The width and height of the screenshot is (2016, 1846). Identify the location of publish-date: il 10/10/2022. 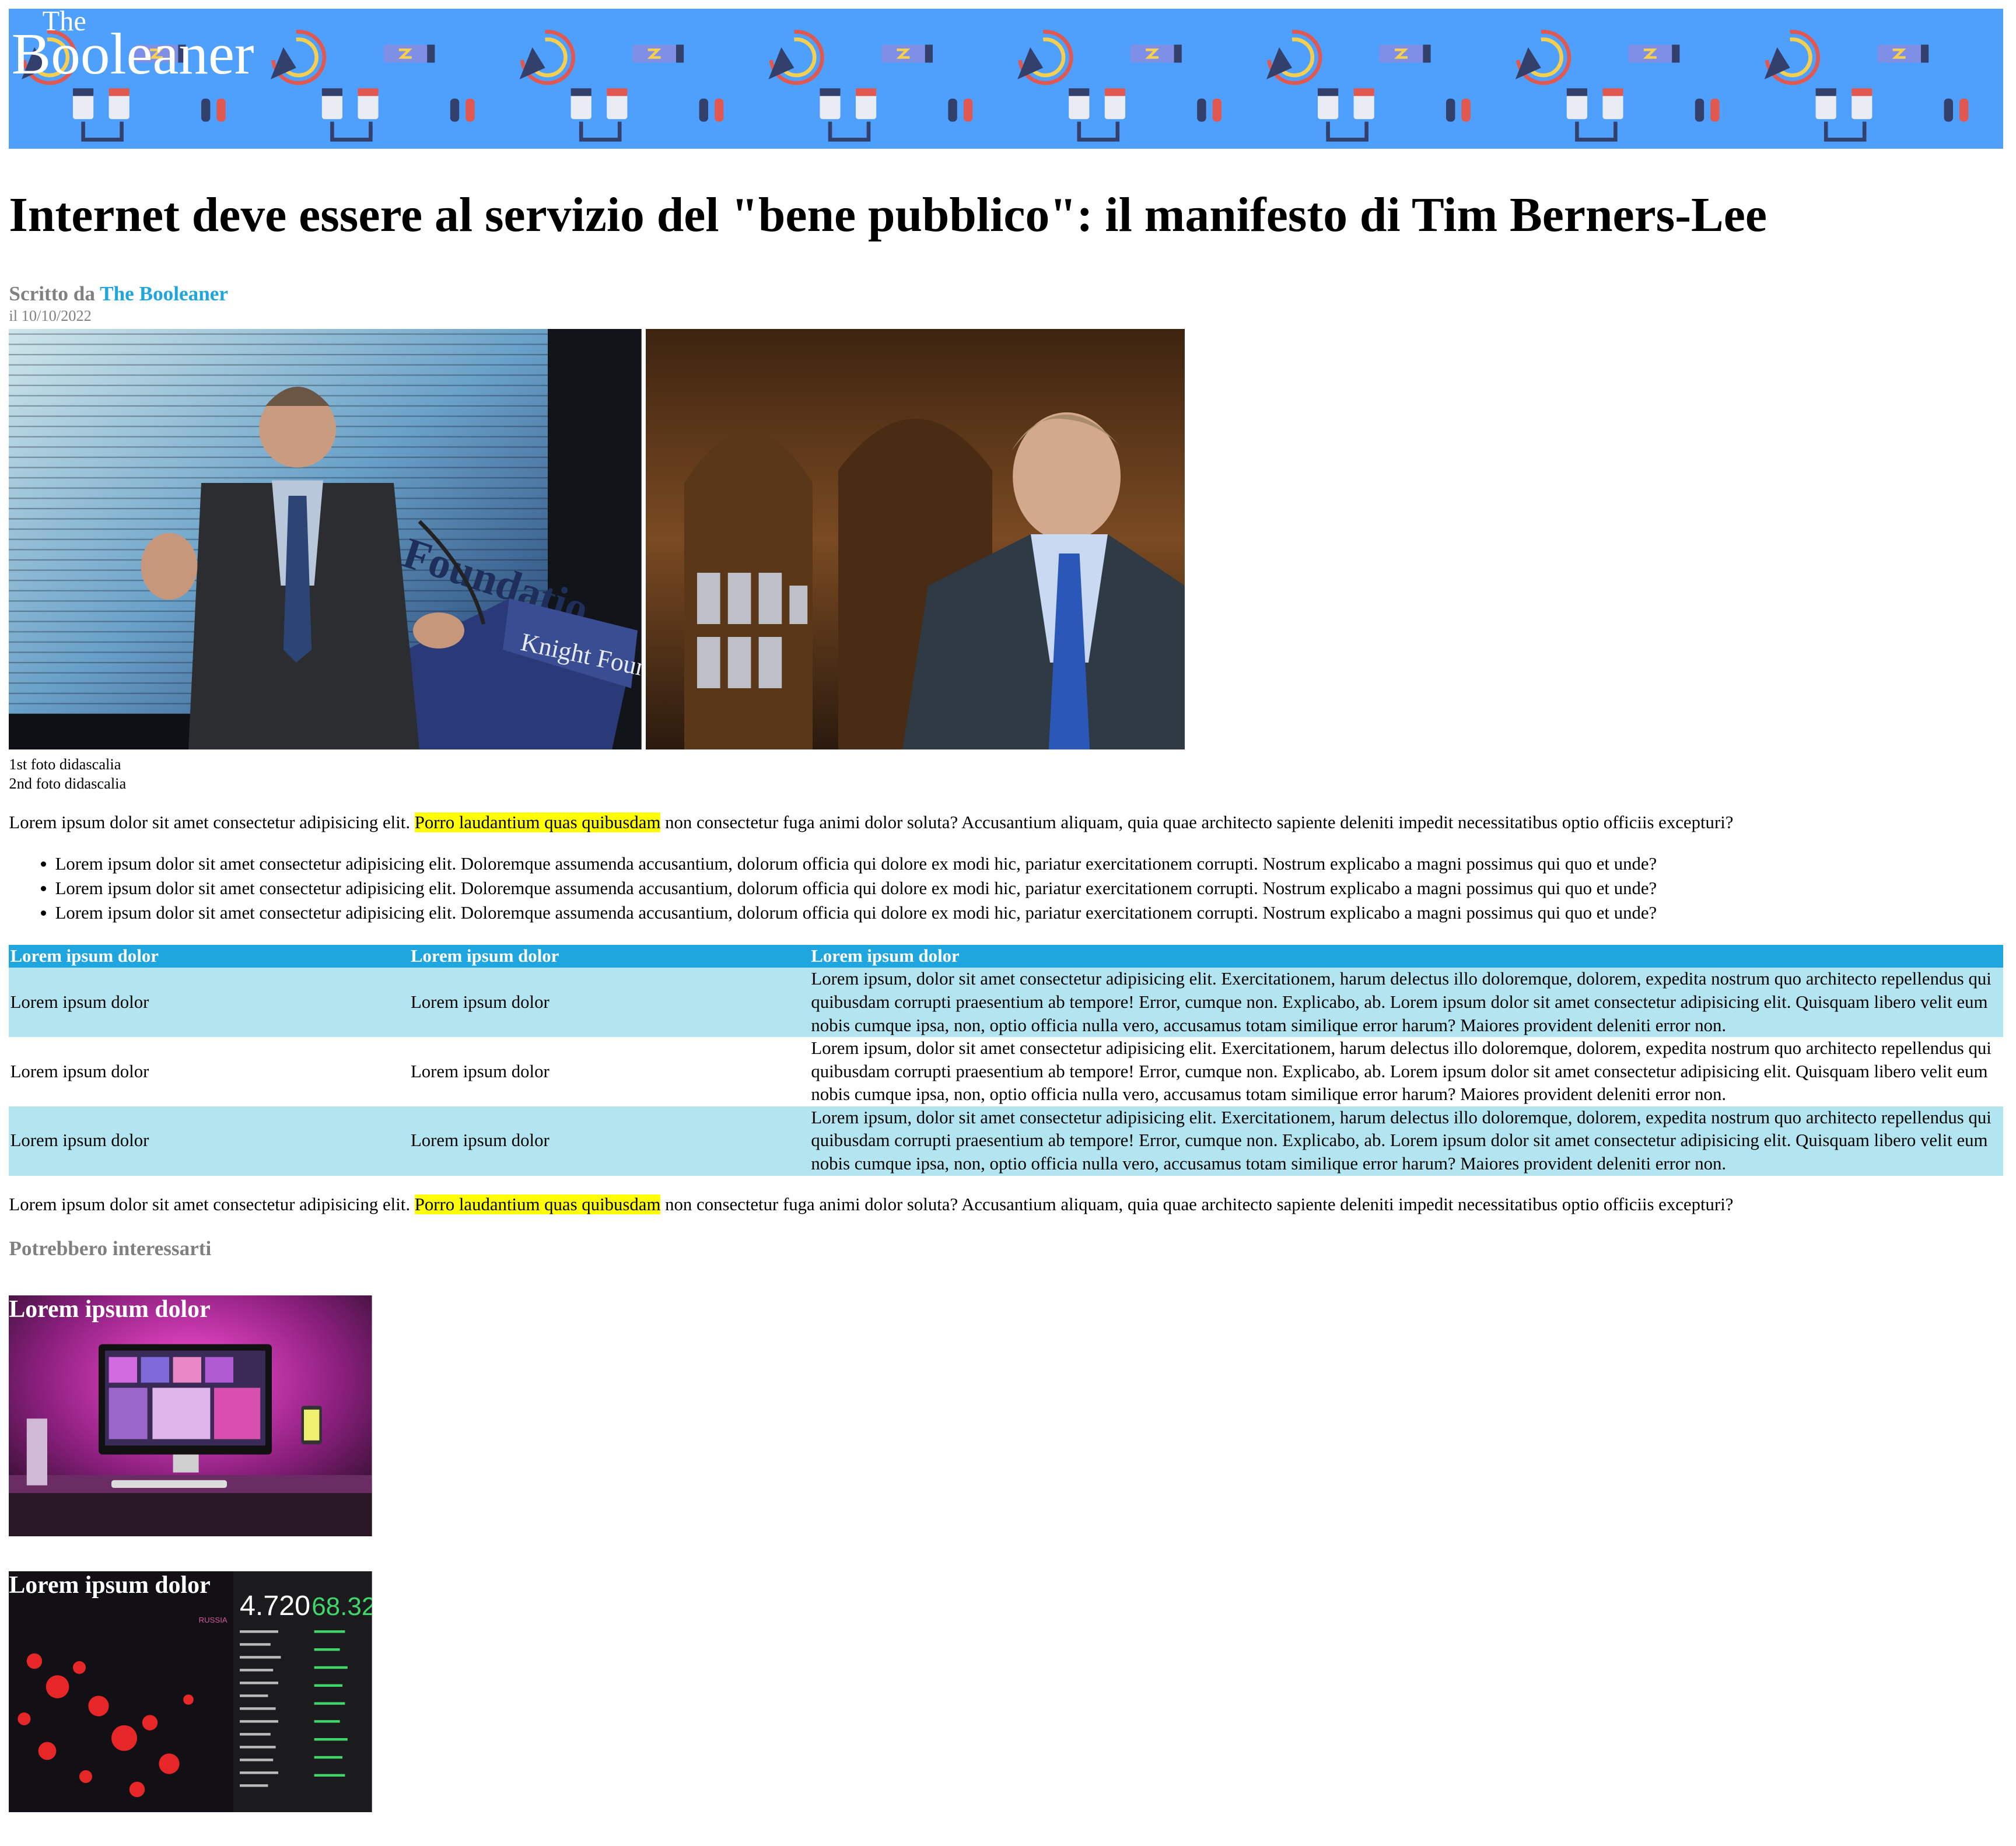
(50, 316).